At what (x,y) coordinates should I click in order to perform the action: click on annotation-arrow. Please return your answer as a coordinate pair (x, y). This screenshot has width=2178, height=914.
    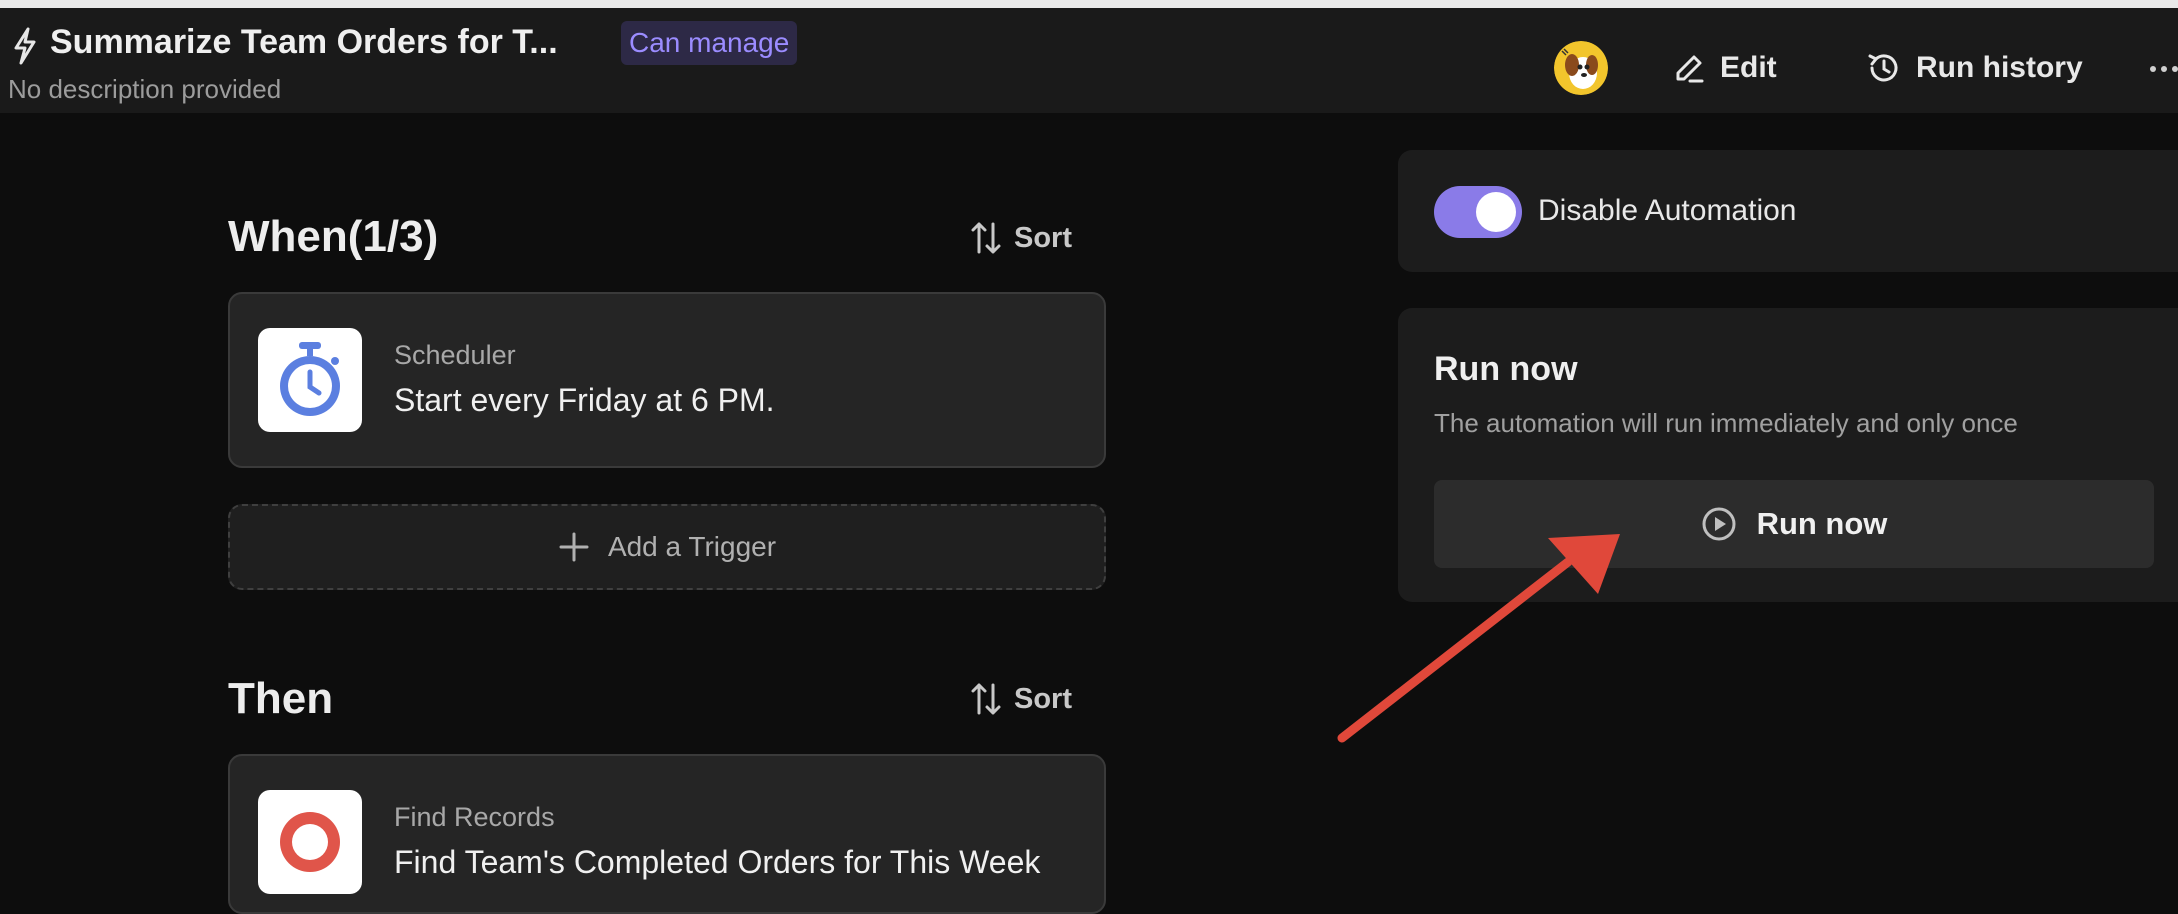
    Looking at the image, I should click on (1478, 638).